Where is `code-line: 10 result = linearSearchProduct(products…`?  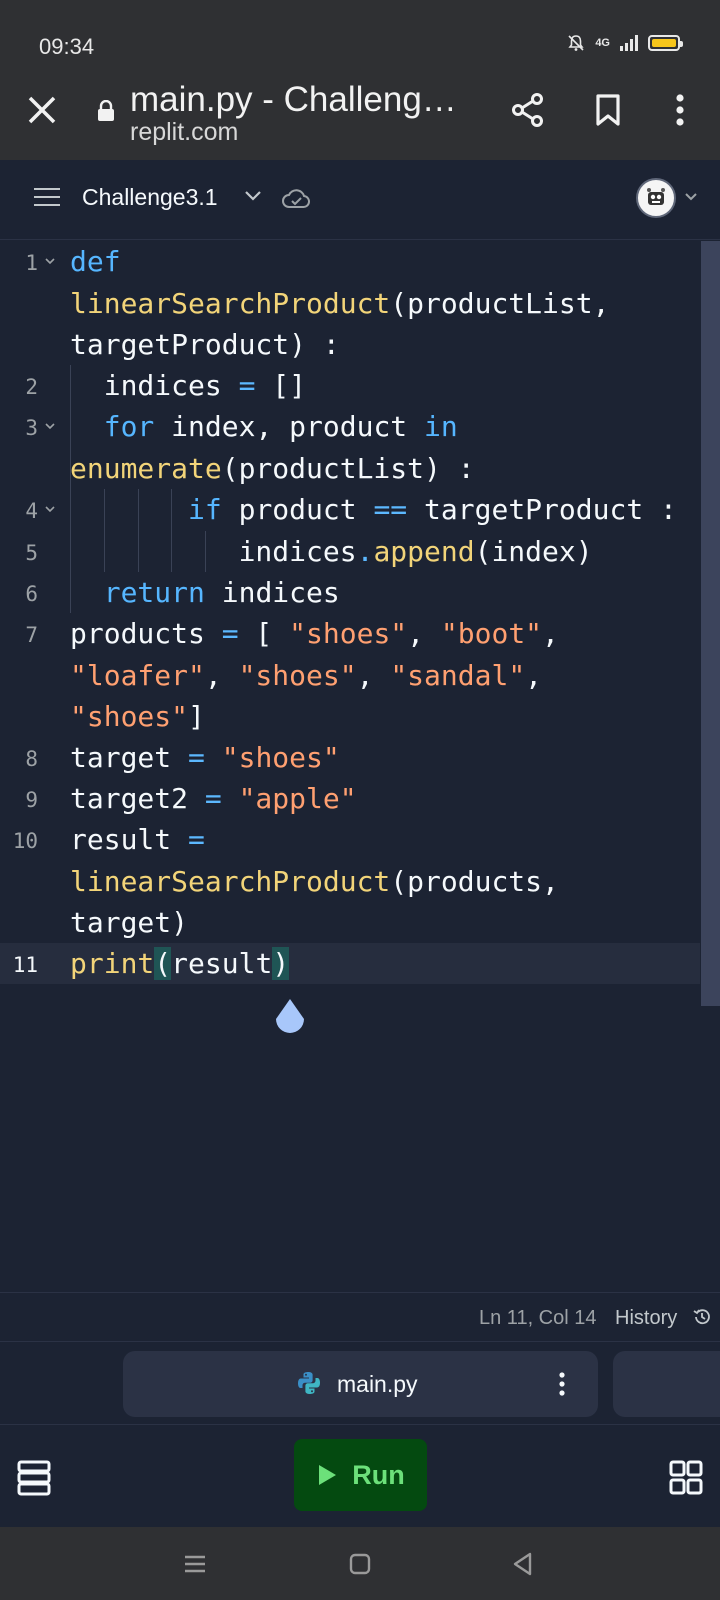
code-line: 10 result = linearSearchProduct(products… is located at coordinates (350, 881).